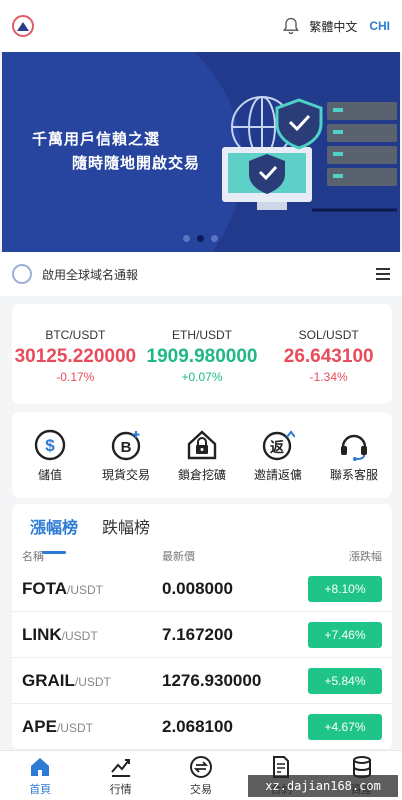 The height and width of the screenshot is (800, 402). I want to click on feature-spot-trading: B 現貨交易, so click(126, 463).